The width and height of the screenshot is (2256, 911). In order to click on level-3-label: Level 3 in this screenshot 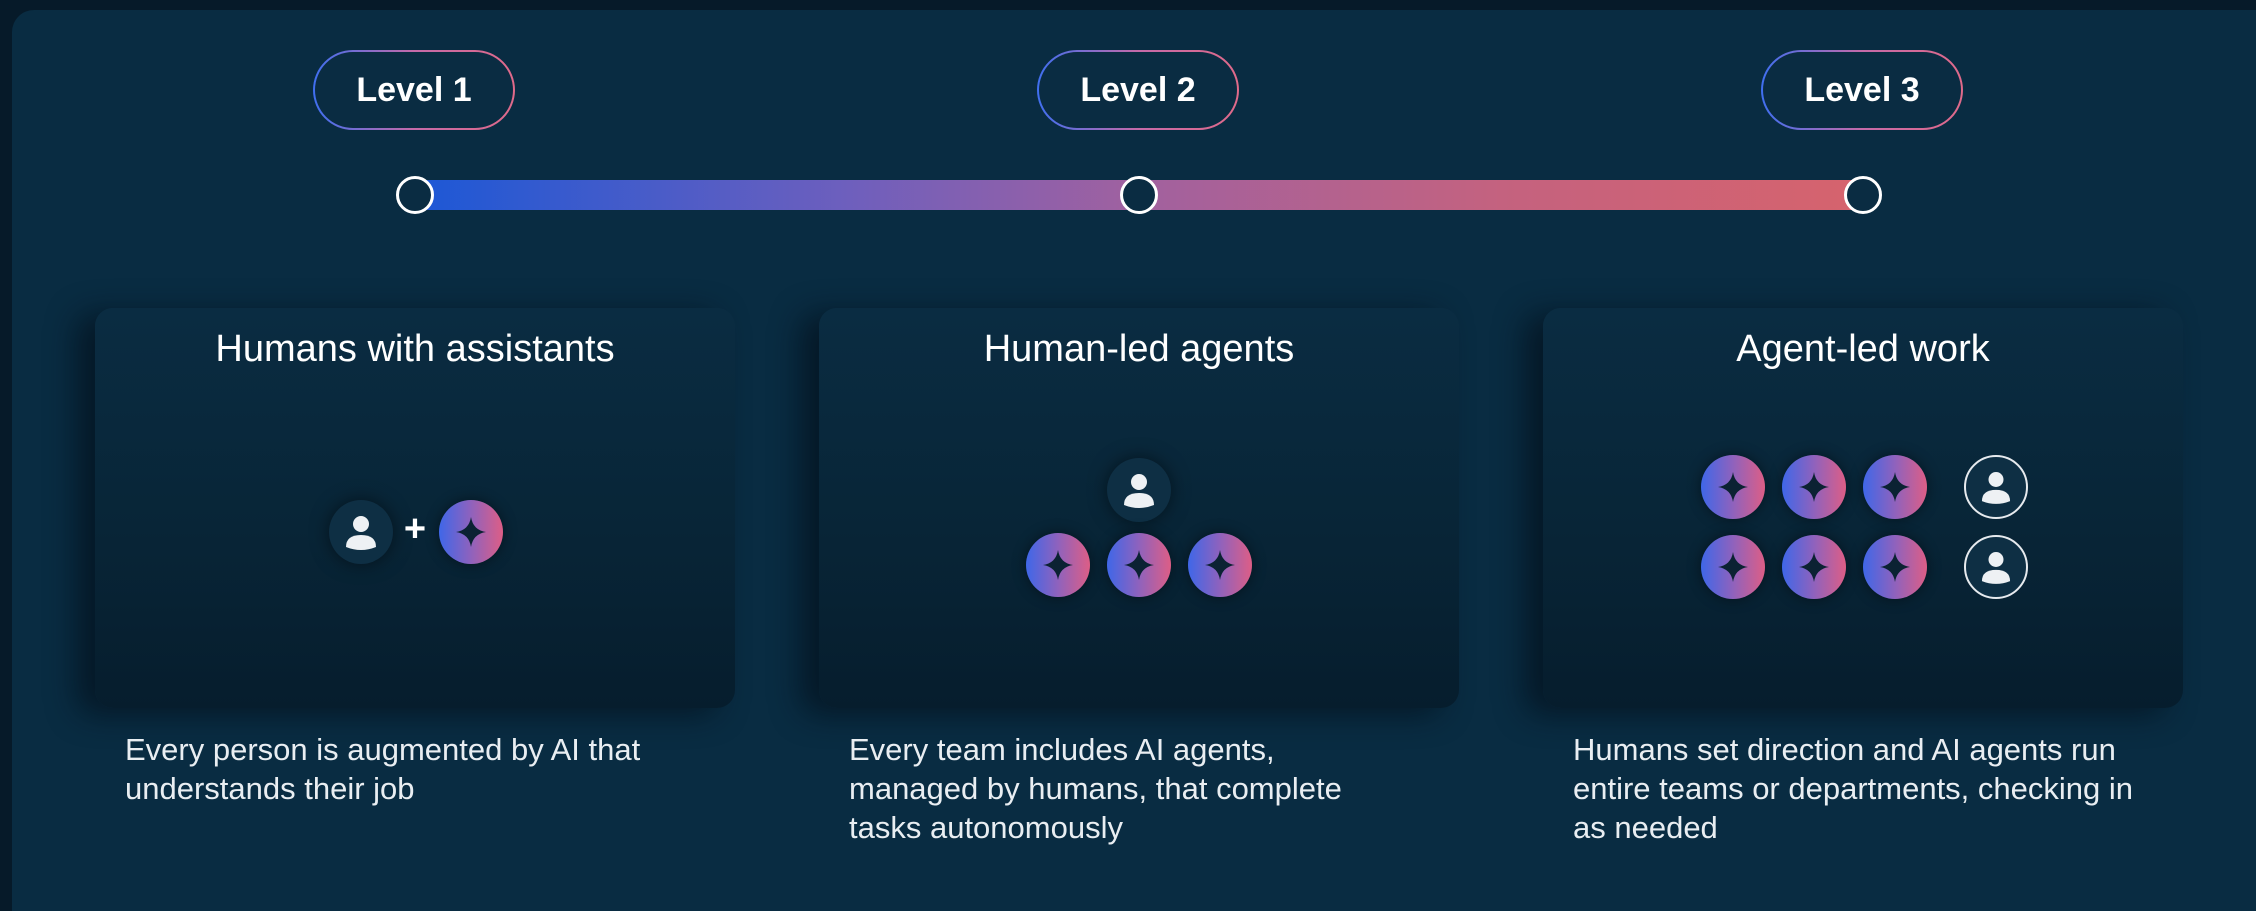, I will do `click(1862, 89)`.